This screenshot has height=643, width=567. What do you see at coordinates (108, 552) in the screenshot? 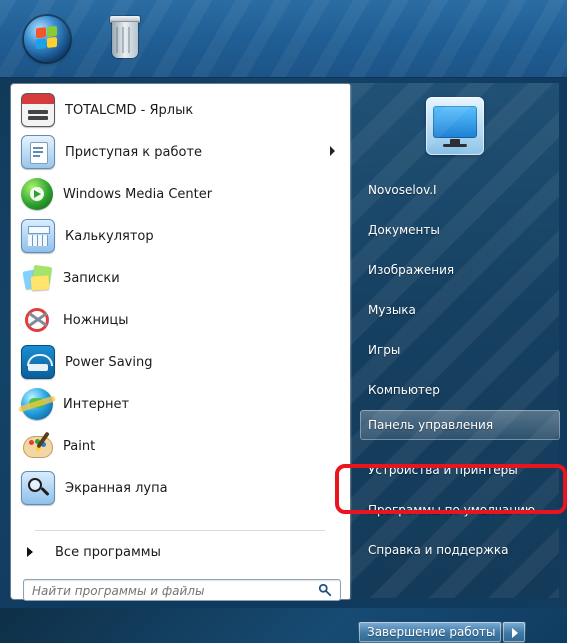
I see `all-programs-label: Все программы` at bounding box center [108, 552].